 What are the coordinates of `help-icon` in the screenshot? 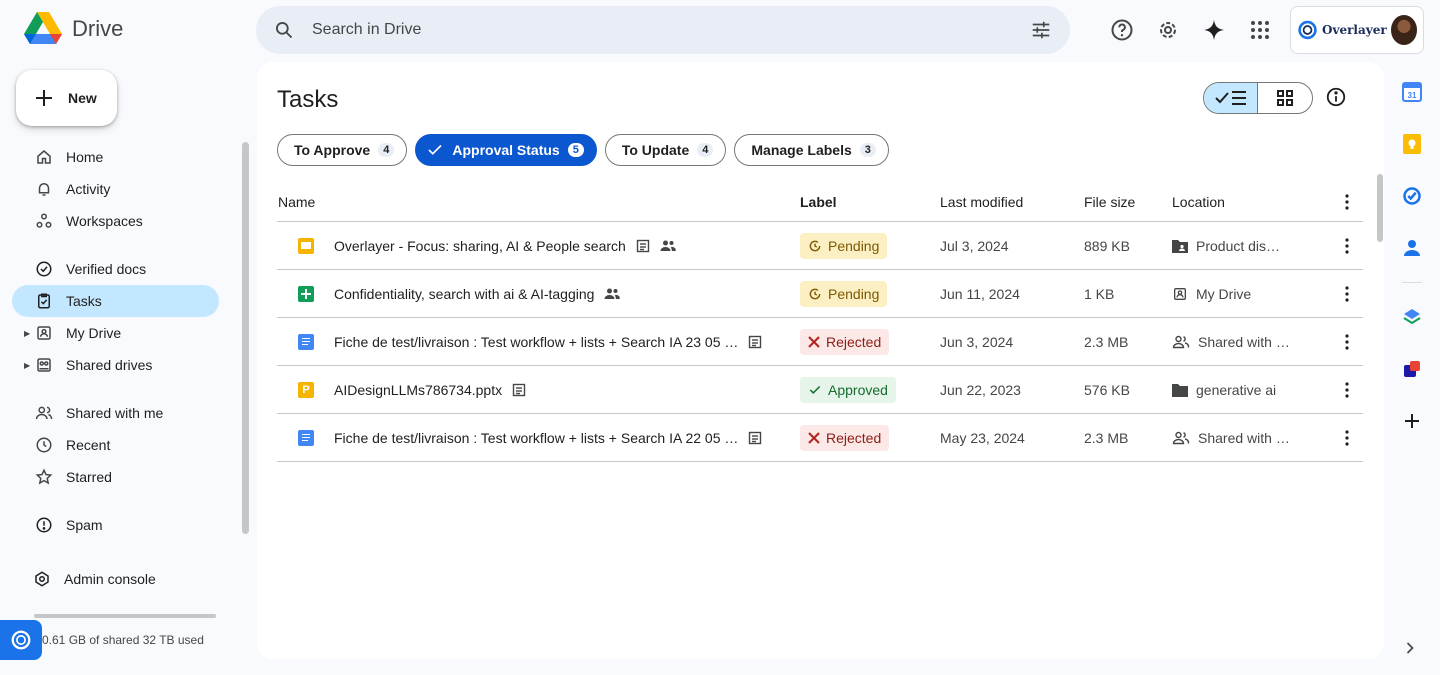 It's located at (1122, 30).